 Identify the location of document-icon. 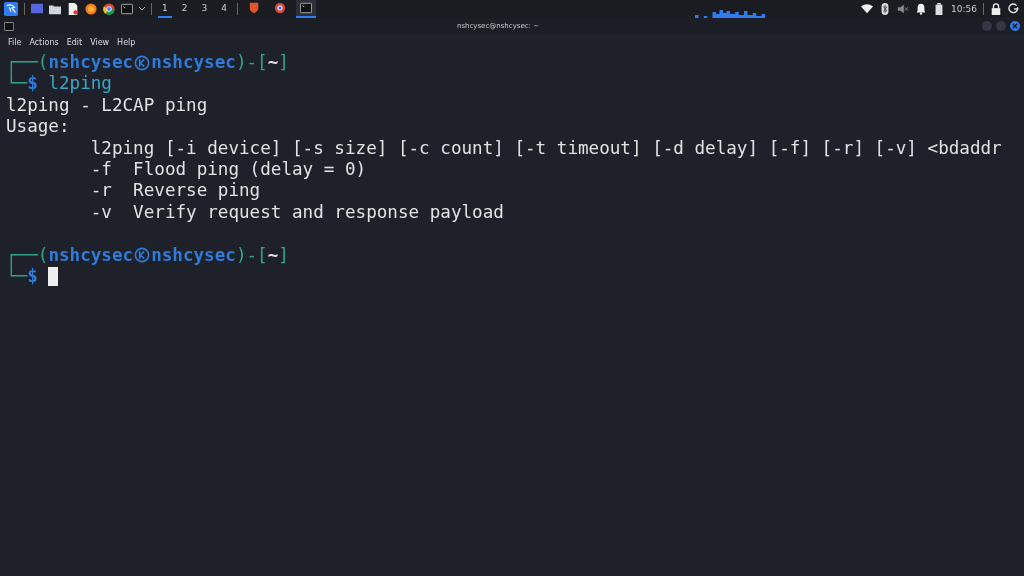
(73, 9).